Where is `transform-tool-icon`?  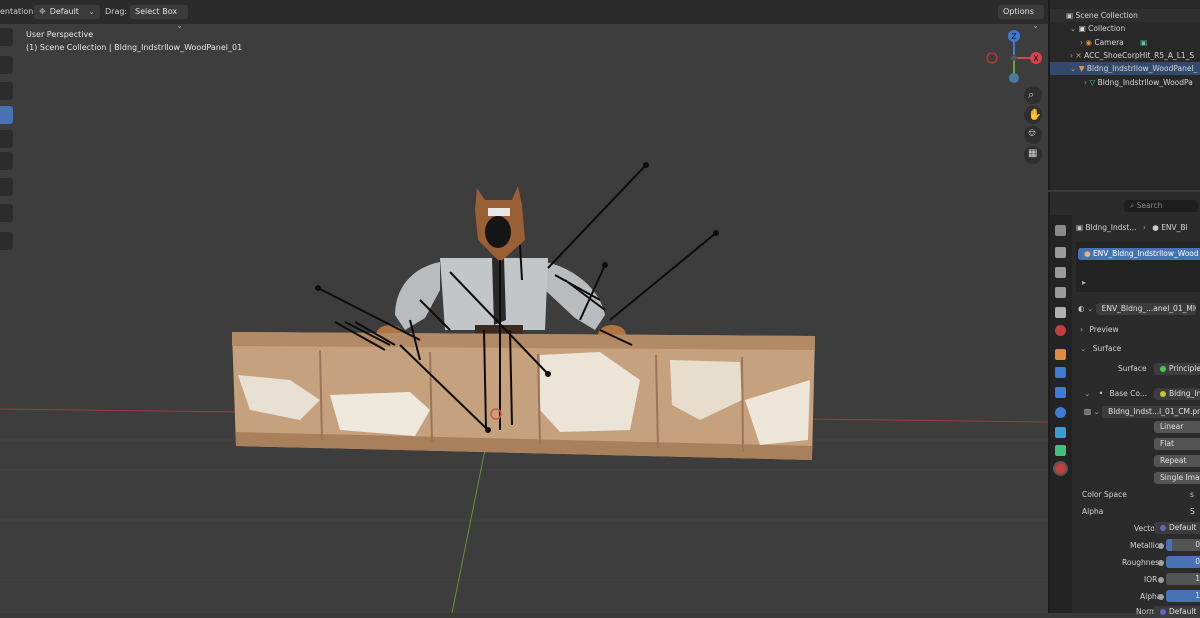 transform-tool-icon is located at coordinates (6, 161).